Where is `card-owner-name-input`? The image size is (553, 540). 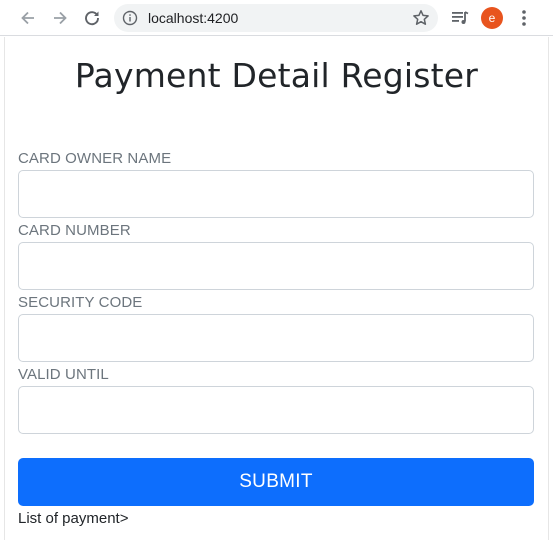
card-owner-name-input is located at coordinates (276, 194).